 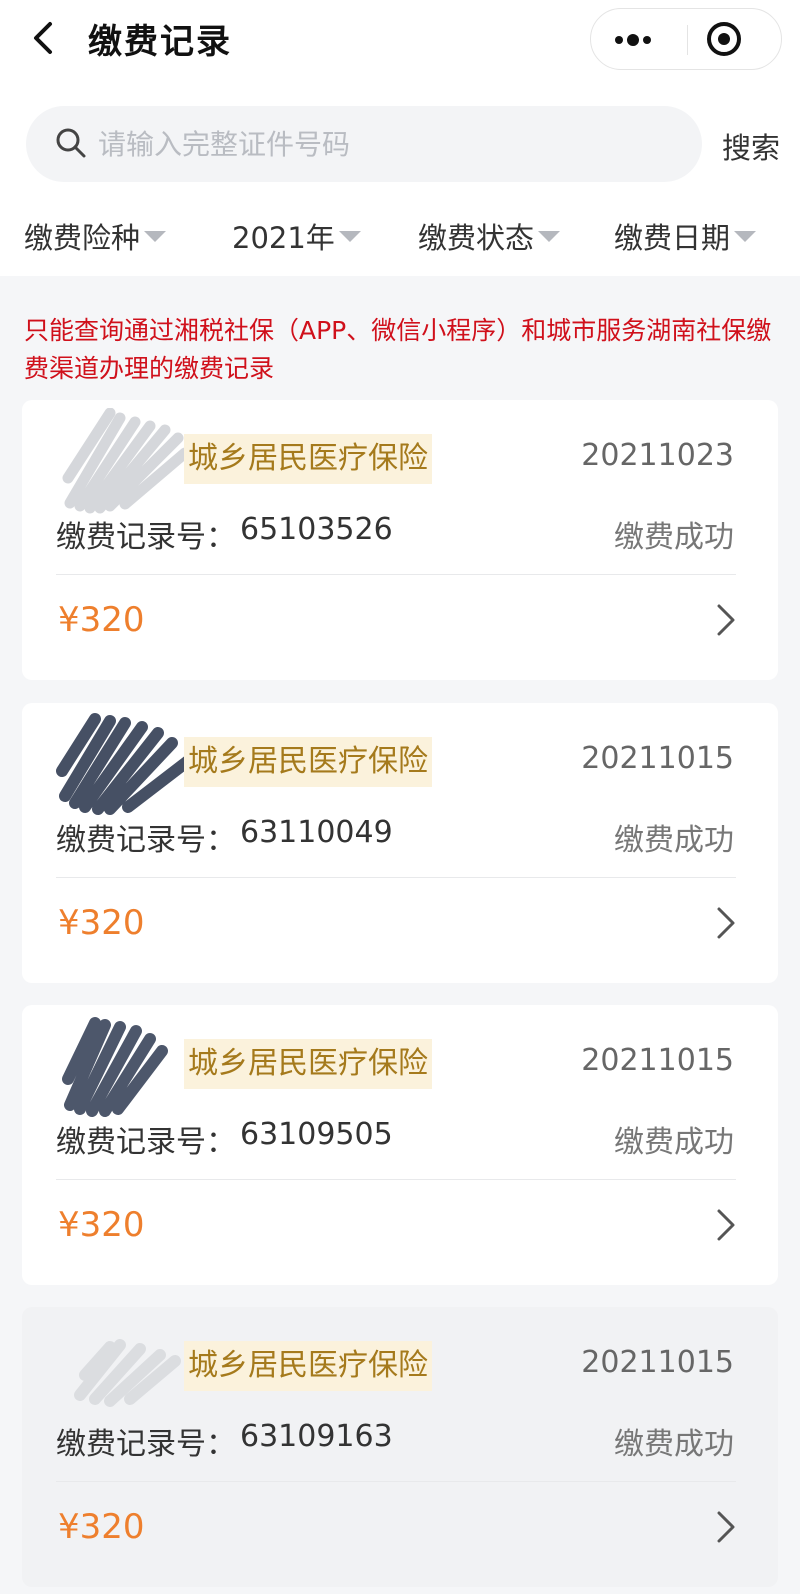 I want to click on filter-payment-status: 缴费状态, so click(x=489, y=236).